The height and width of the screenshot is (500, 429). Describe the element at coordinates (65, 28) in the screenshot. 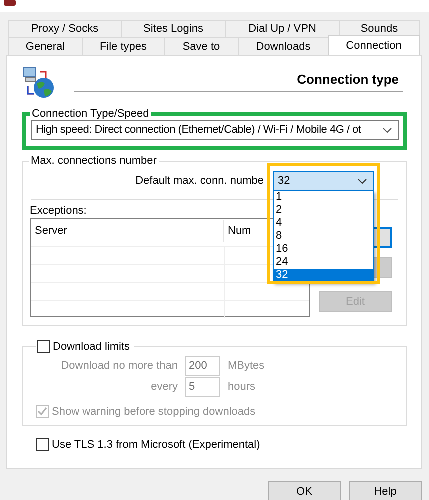

I see `tab: Proxy / Socks` at that location.